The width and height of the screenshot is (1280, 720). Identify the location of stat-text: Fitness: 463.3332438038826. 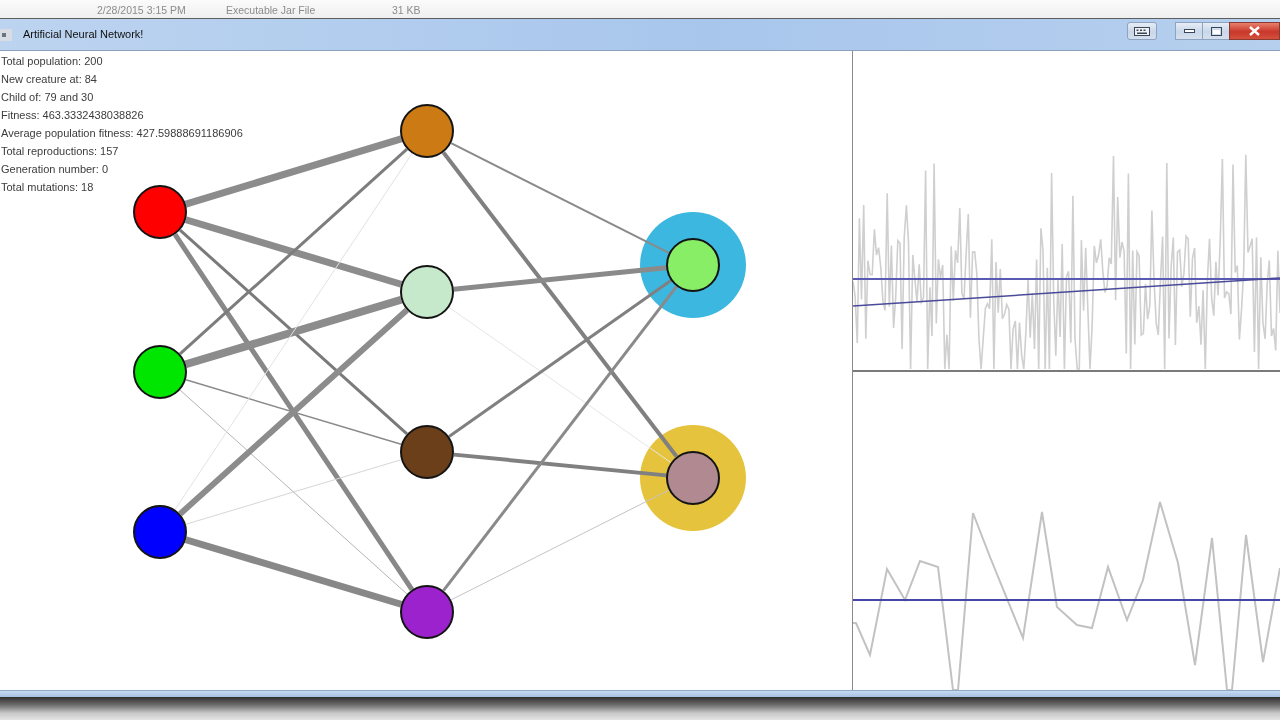
(72, 115).